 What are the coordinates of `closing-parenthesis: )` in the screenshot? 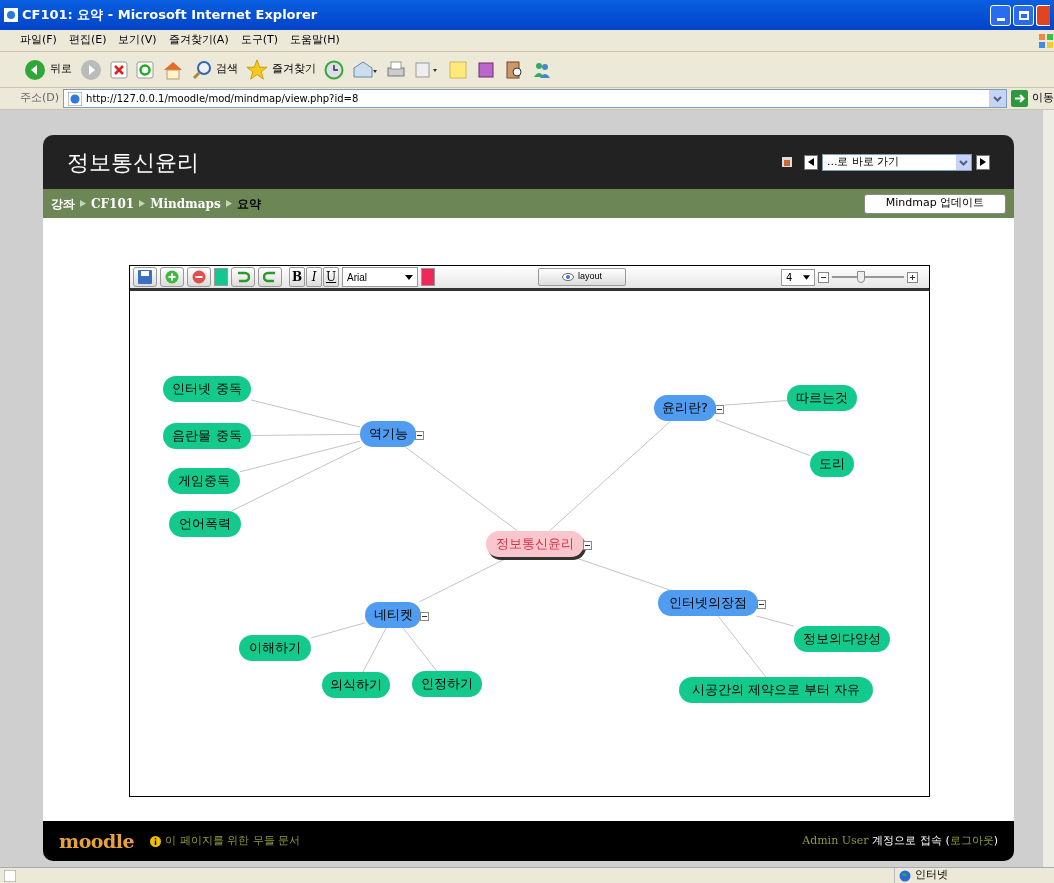 It's located at (995, 840).